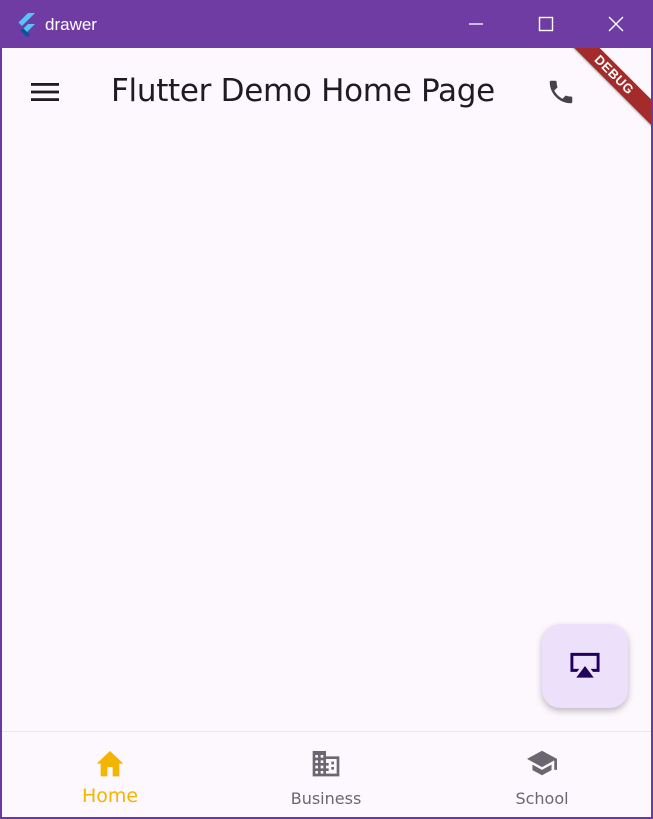  I want to click on phone-icon, so click(561, 92).